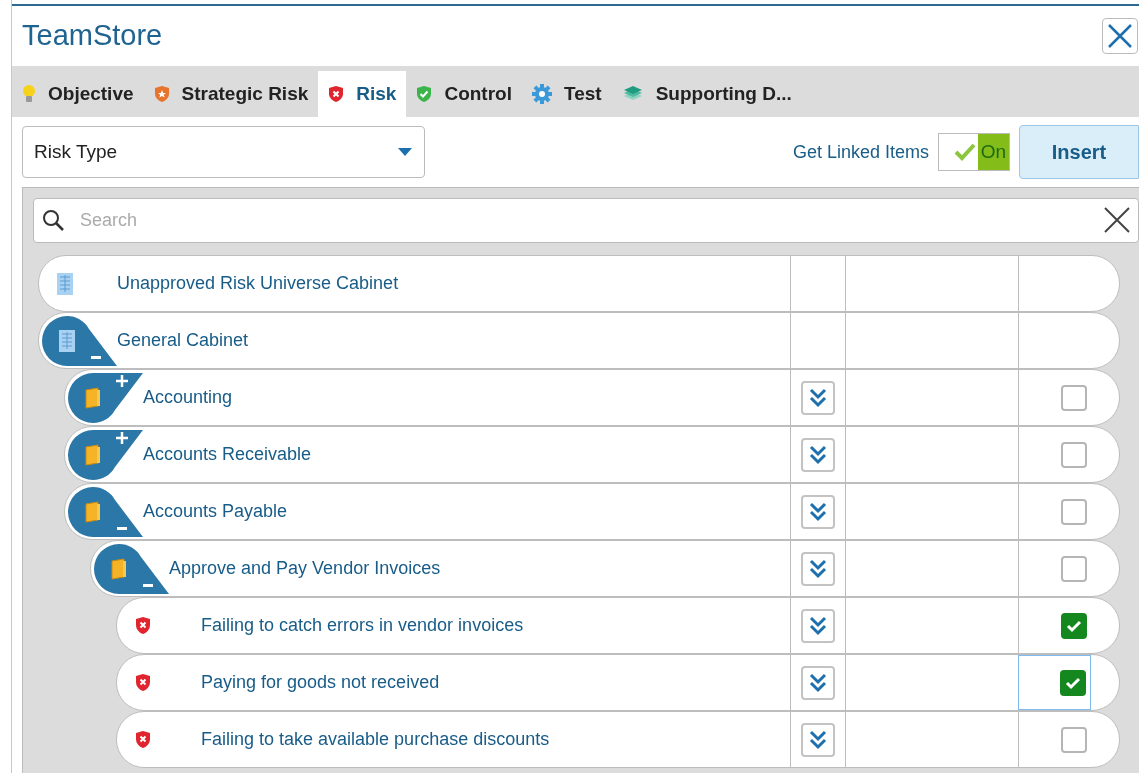  What do you see at coordinates (161, 94) in the screenshot?
I see `star-shield-icon` at bounding box center [161, 94].